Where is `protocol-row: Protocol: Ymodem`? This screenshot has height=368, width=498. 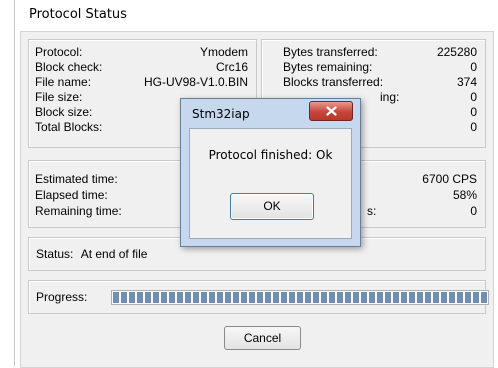 protocol-row: Protocol: Ymodem is located at coordinates (141, 52).